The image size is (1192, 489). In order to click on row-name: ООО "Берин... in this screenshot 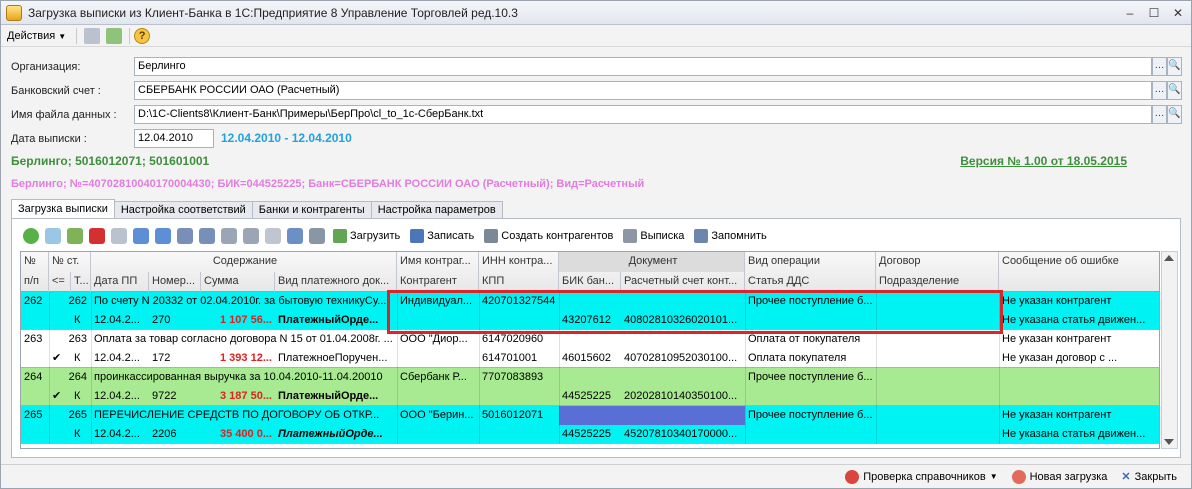, I will do `click(437, 415)`.